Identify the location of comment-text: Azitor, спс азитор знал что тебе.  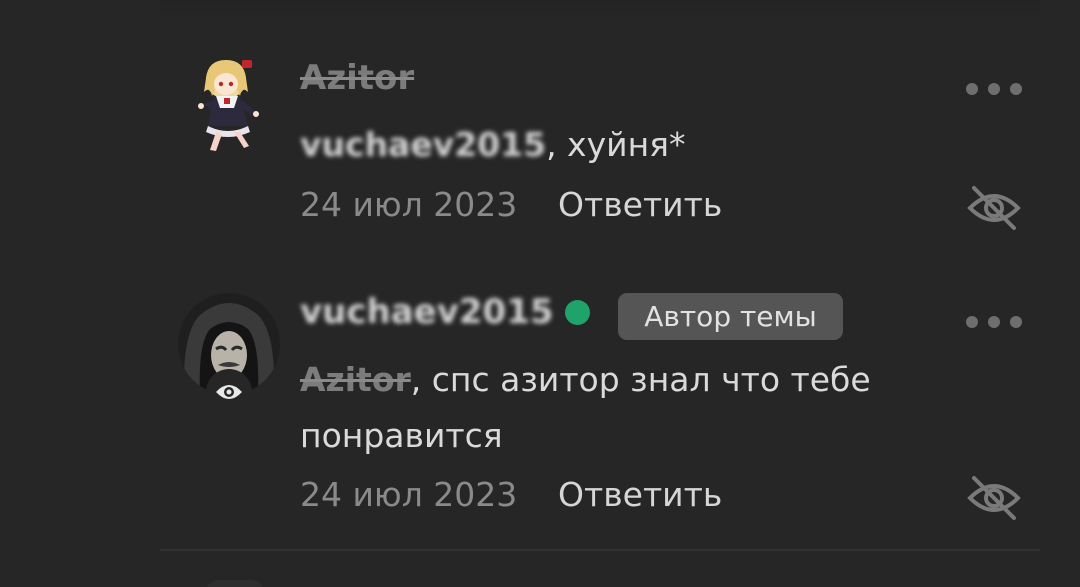
(585, 380).